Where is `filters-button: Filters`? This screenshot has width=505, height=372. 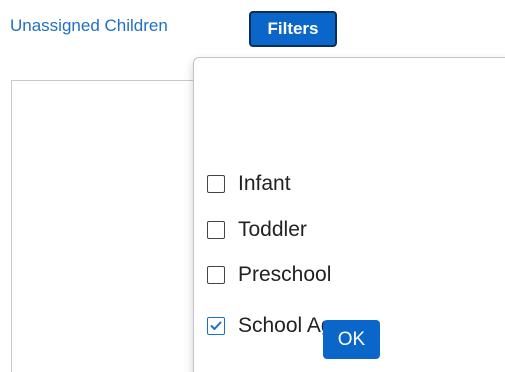 filters-button: Filters is located at coordinates (293, 29).